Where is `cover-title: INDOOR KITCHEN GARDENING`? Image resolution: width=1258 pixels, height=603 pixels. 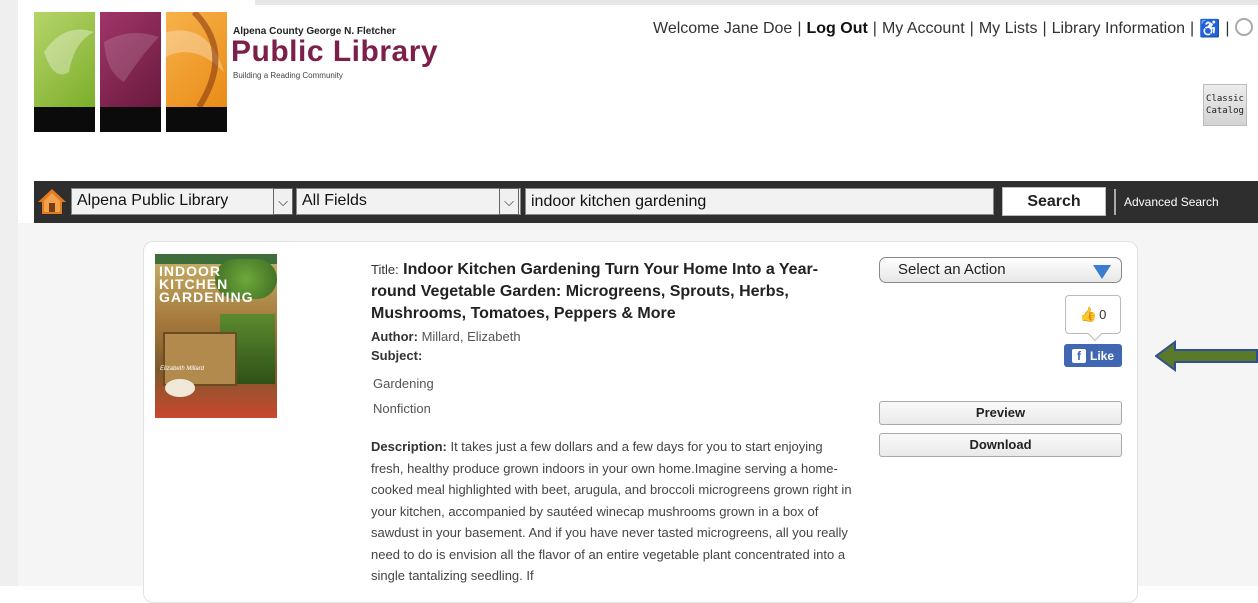
cover-title: INDOOR KITCHEN GARDENING is located at coordinates (206, 284).